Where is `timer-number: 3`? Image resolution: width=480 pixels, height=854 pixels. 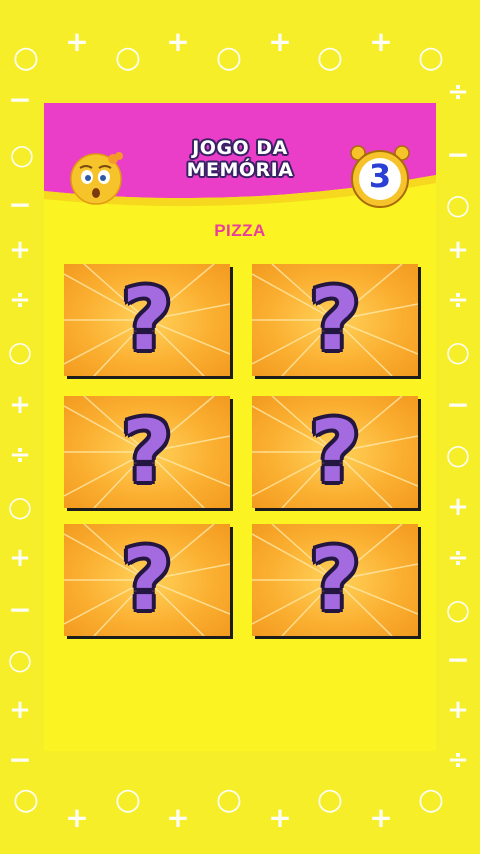 timer-number: 3 is located at coordinates (380, 176).